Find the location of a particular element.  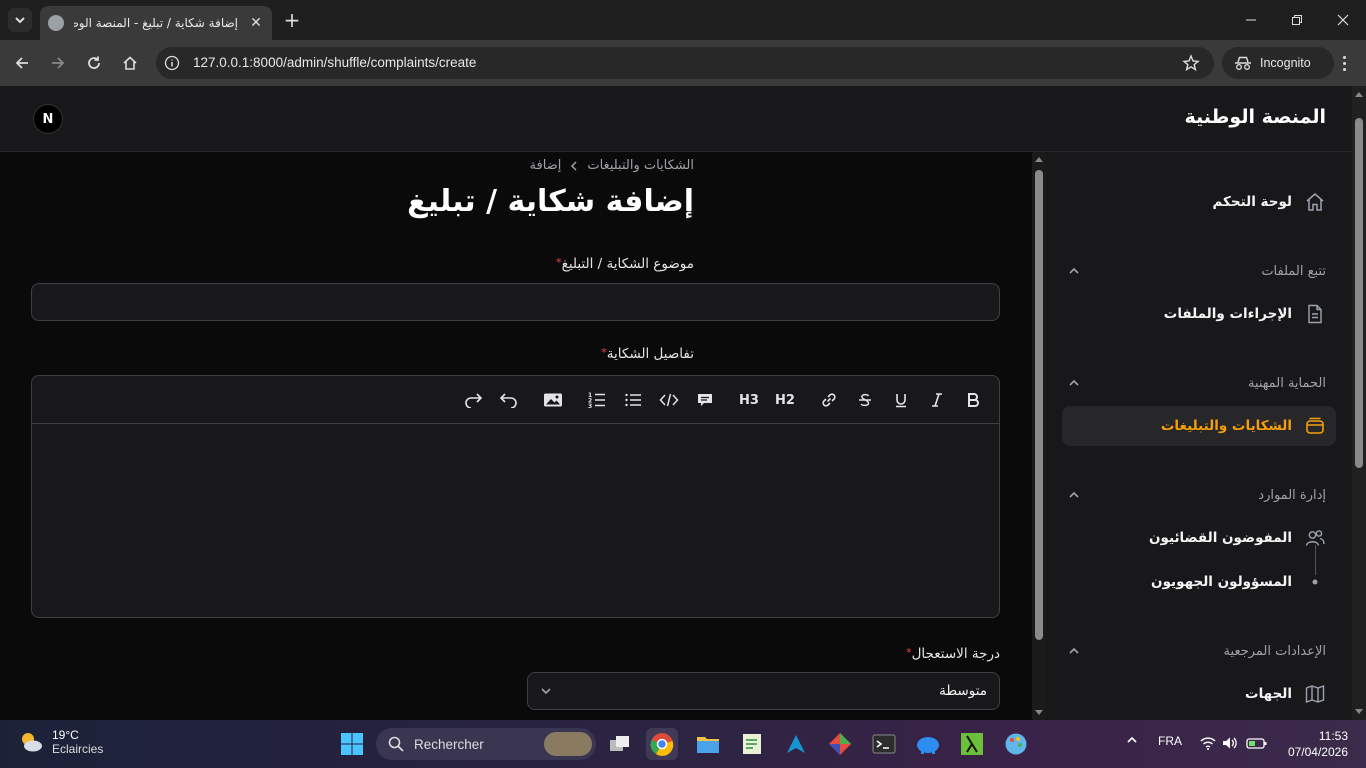

editor-toolbar: H2 H3 123 is located at coordinates (515, 400).